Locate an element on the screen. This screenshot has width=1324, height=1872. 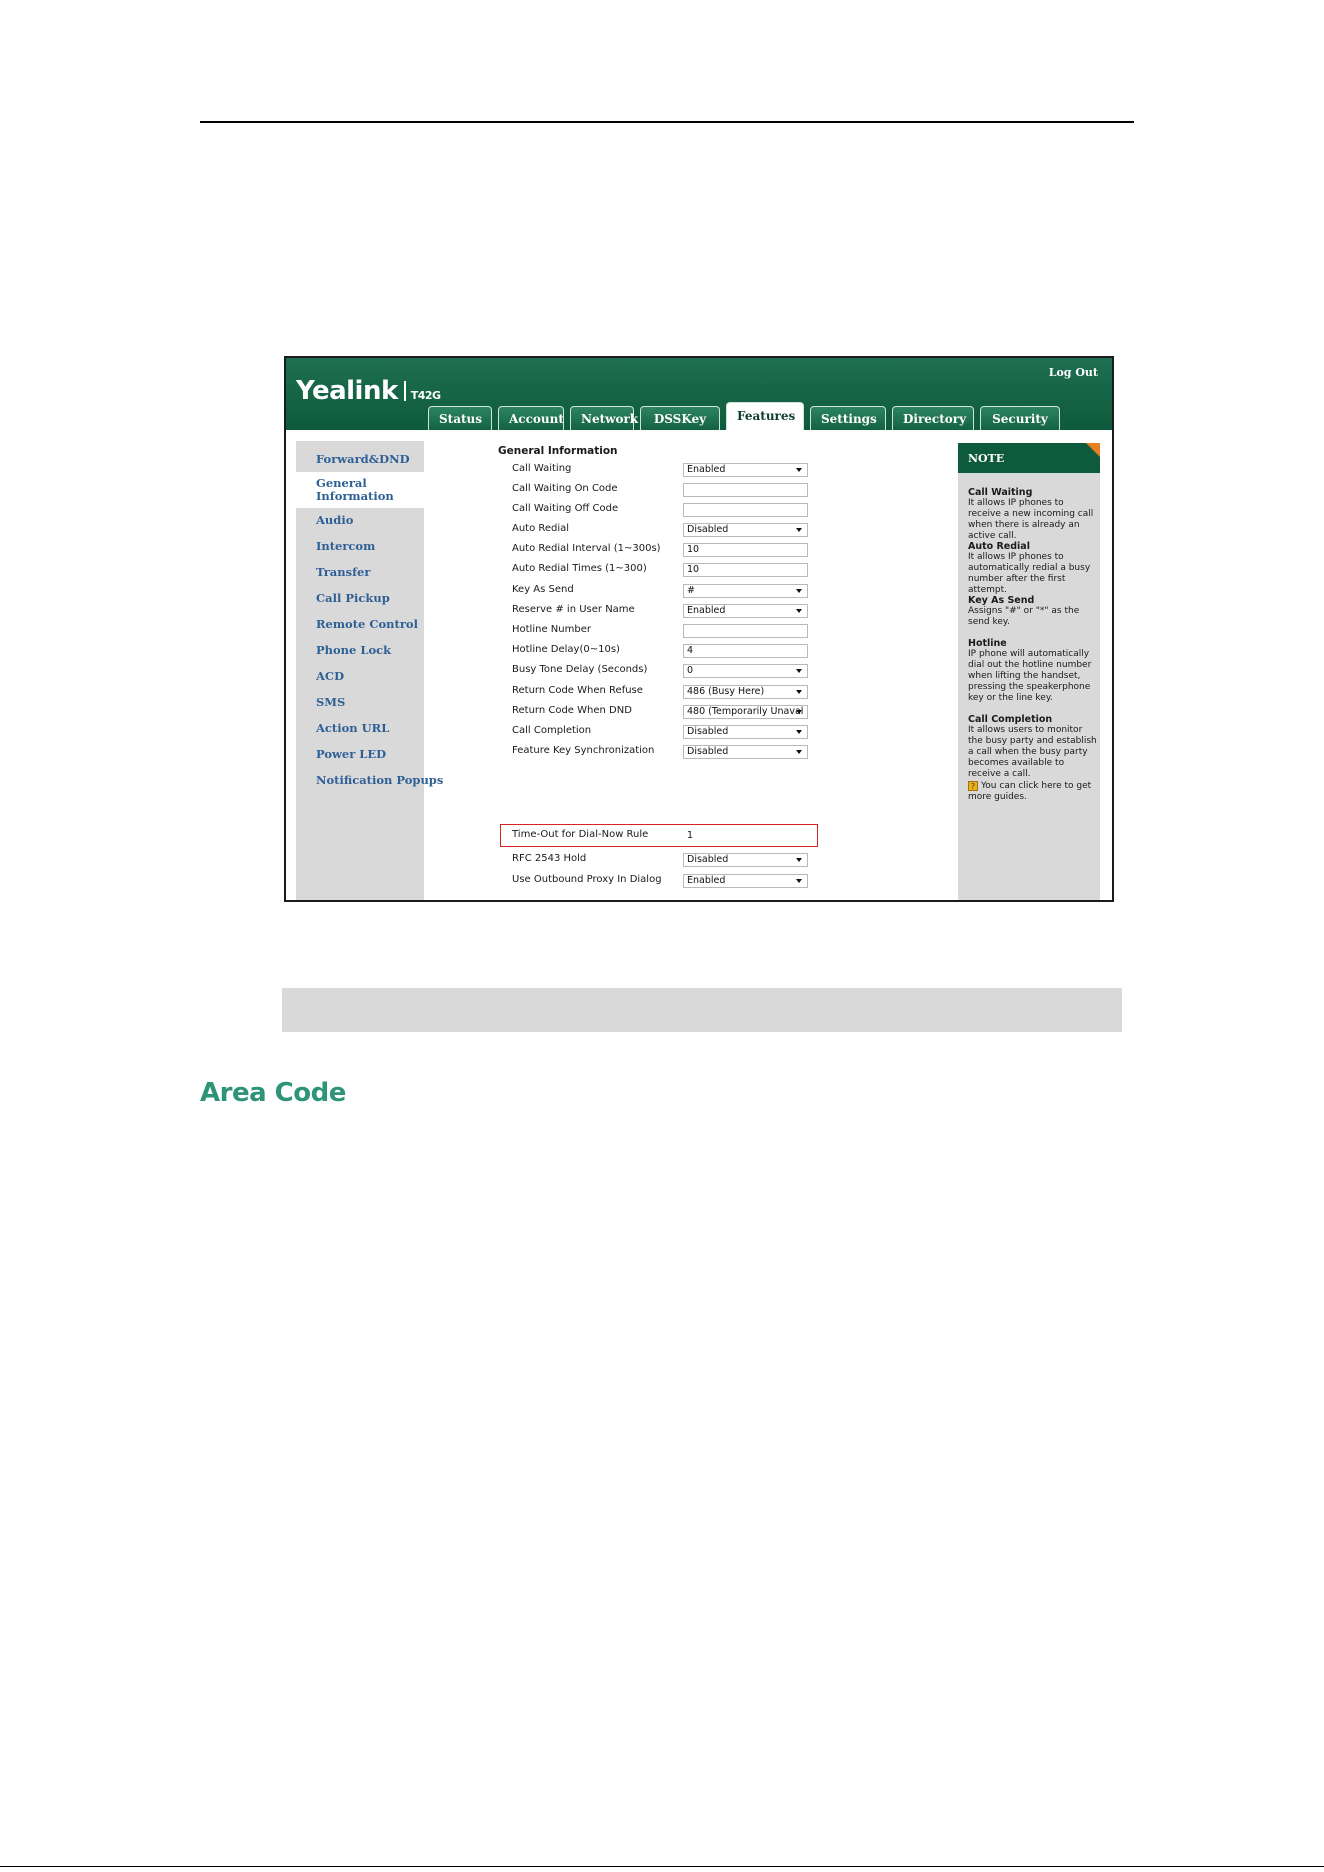
logo-divider is located at coordinates (404, 391).